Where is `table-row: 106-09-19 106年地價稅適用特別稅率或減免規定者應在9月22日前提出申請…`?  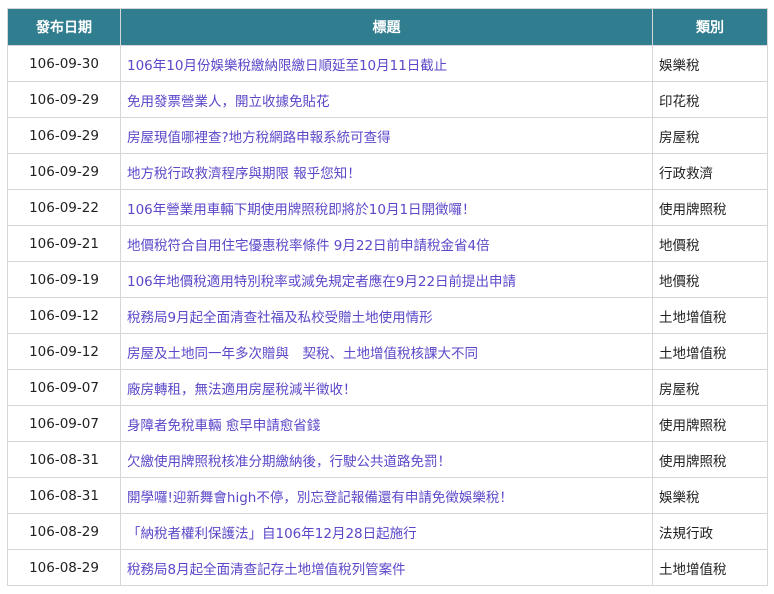 table-row: 106-09-19 106年地價稅適用特別稅率或減免規定者應在9月22日前提出申請… is located at coordinates (387, 279).